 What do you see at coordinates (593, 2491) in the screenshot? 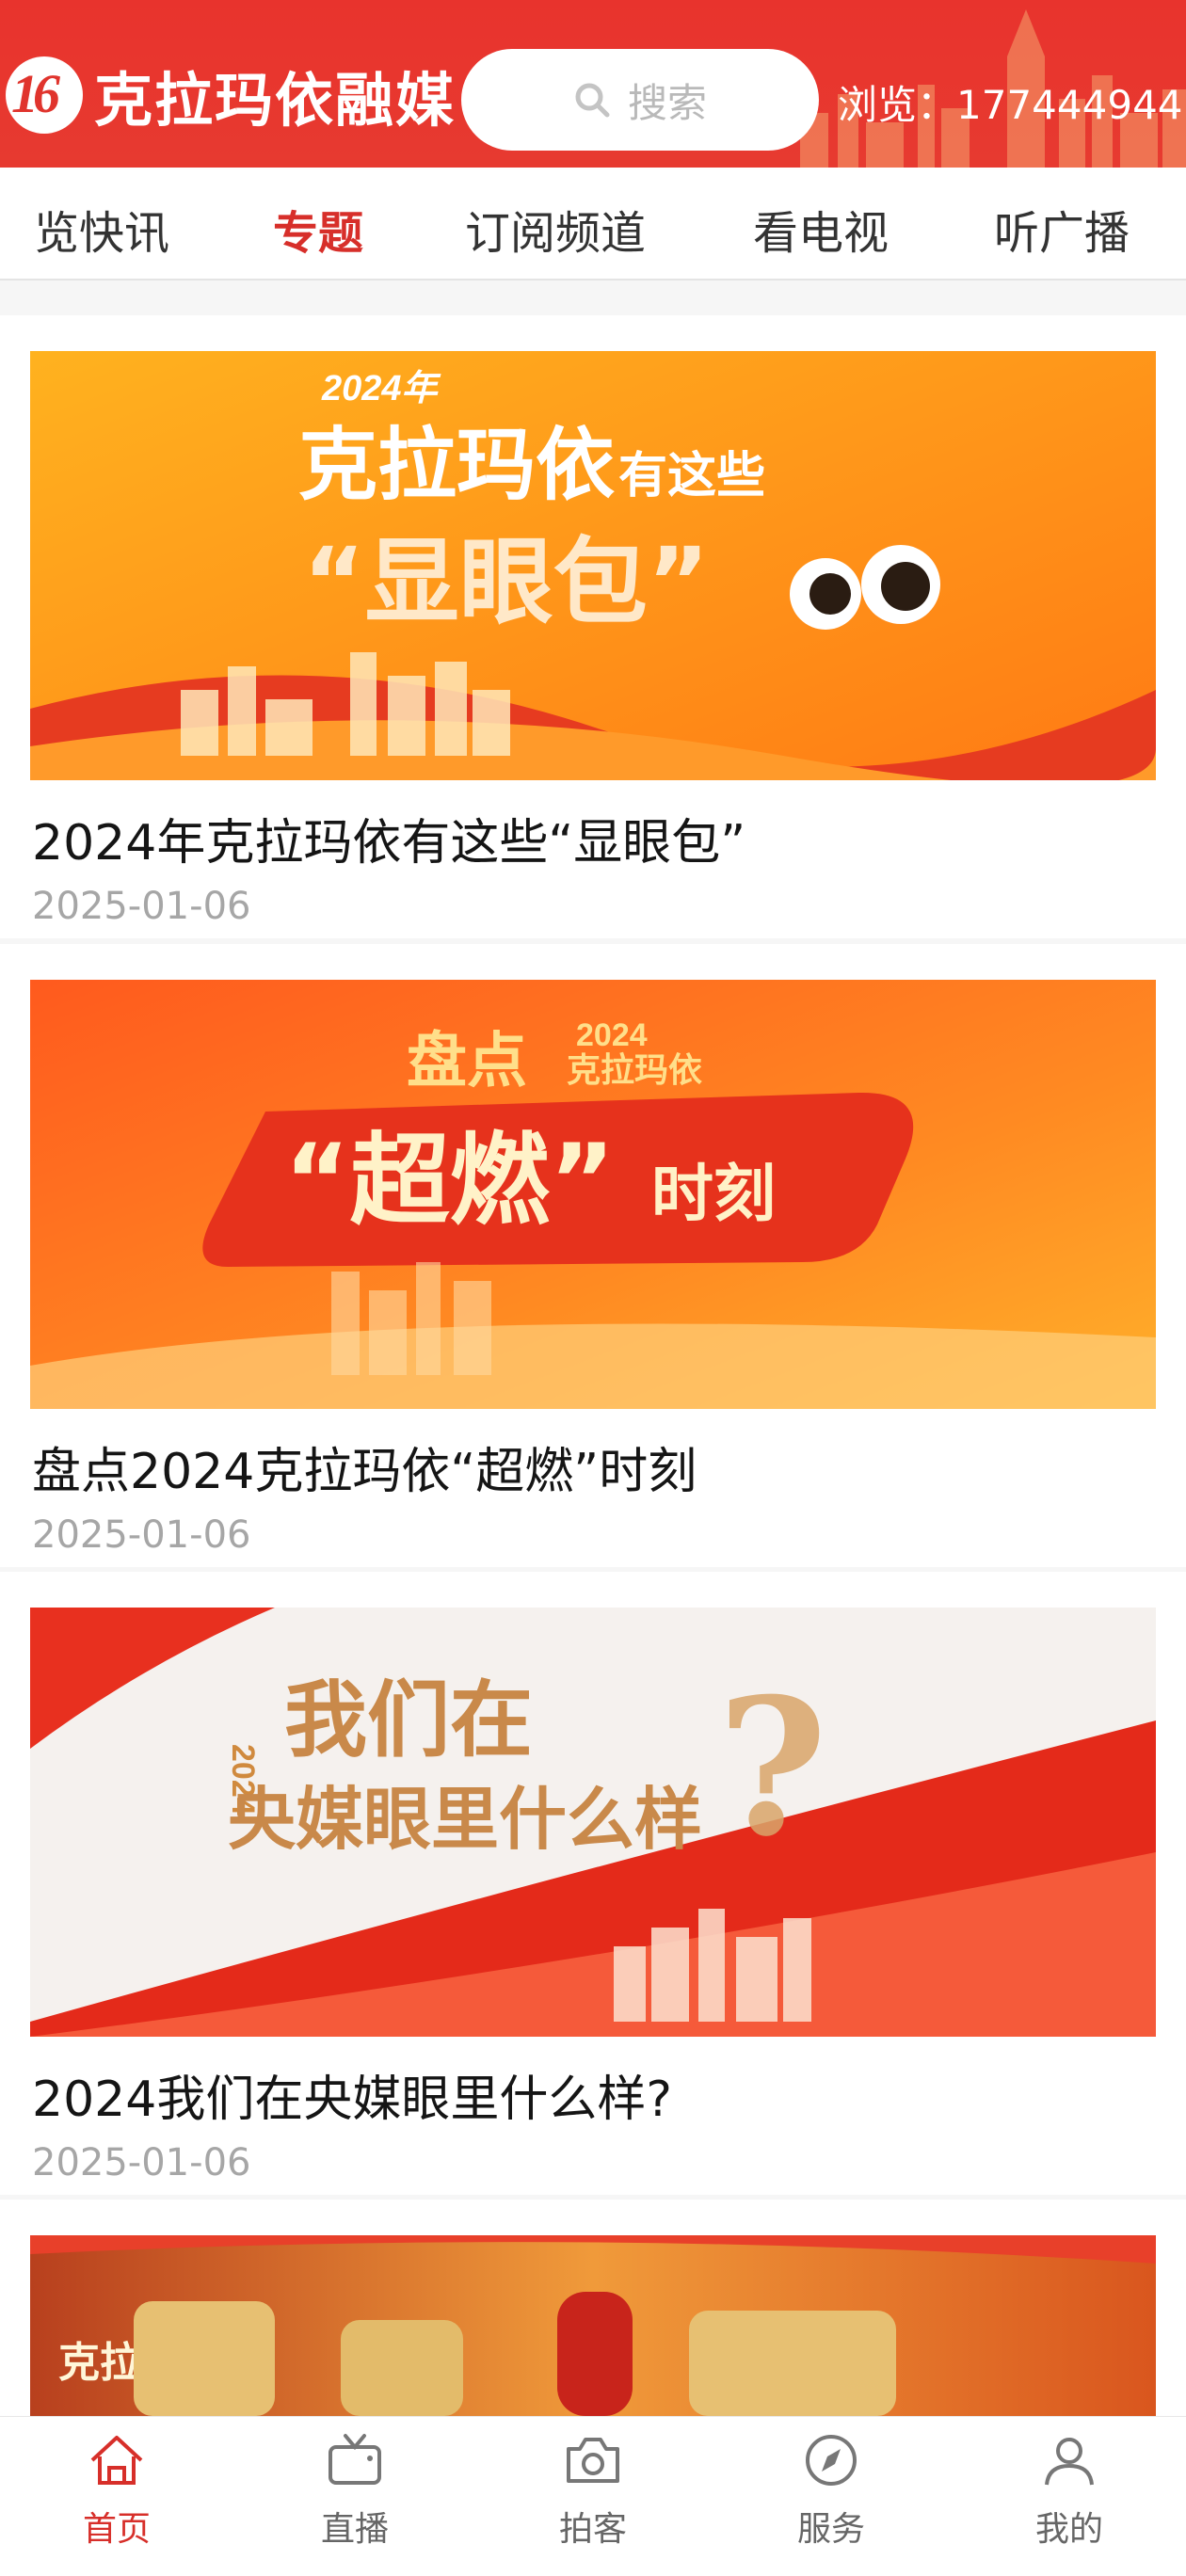
I see `nav-reporter: 拍客` at bounding box center [593, 2491].